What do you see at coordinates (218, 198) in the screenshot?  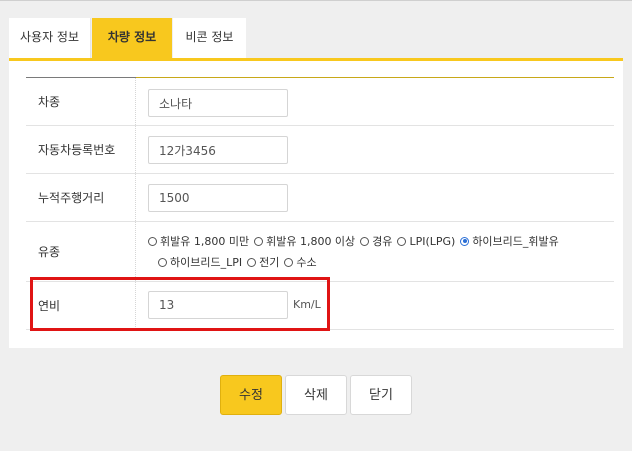 I see `mileage-input` at bounding box center [218, 198].